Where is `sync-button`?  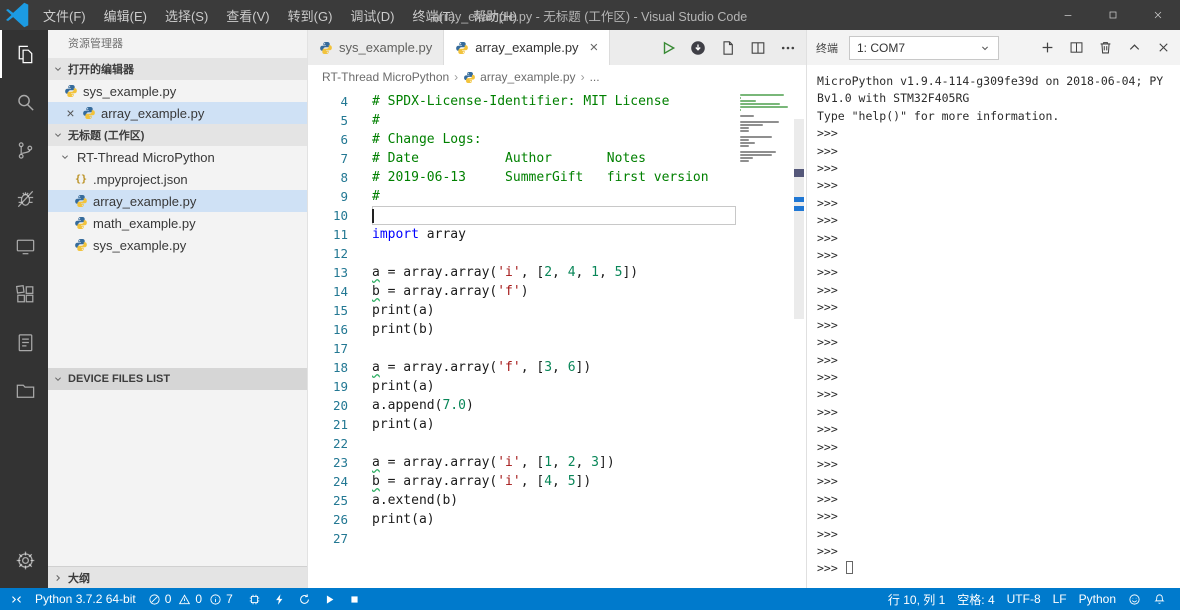
sync-button is located at coordinates (304, 599).